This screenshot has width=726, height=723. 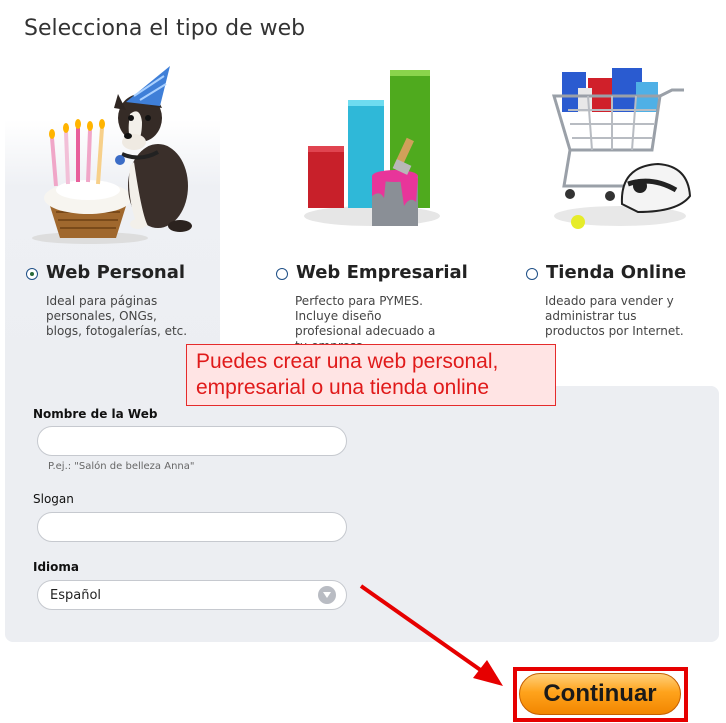 I want to click on option-title-web-personal: Web Personal, so click(x=116, y=272).